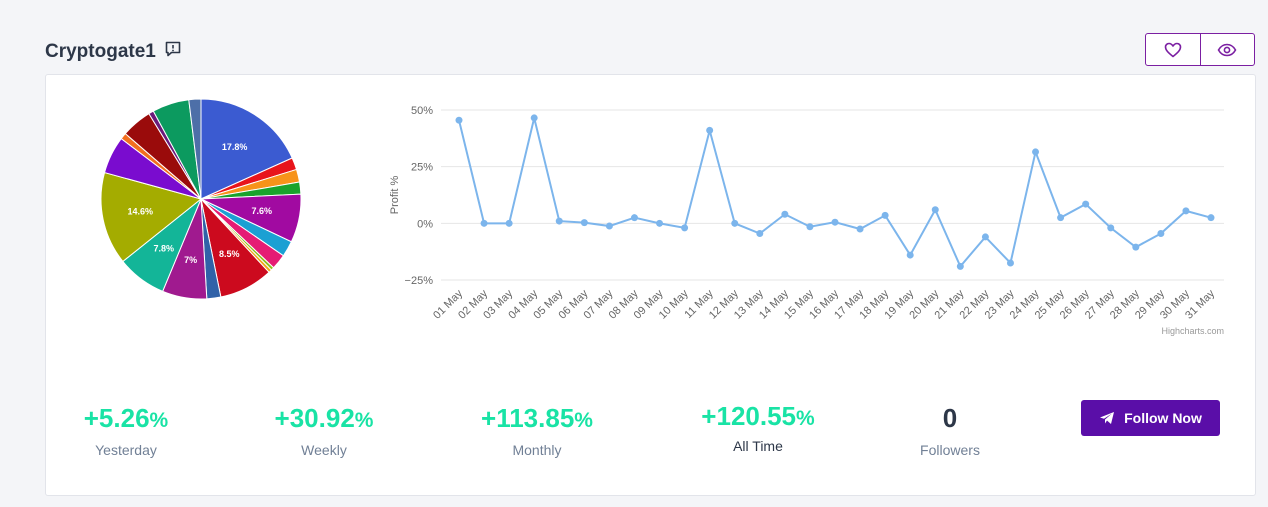  I want to click on stat-monthly: +113.85% Monthly, so click(537, 430).